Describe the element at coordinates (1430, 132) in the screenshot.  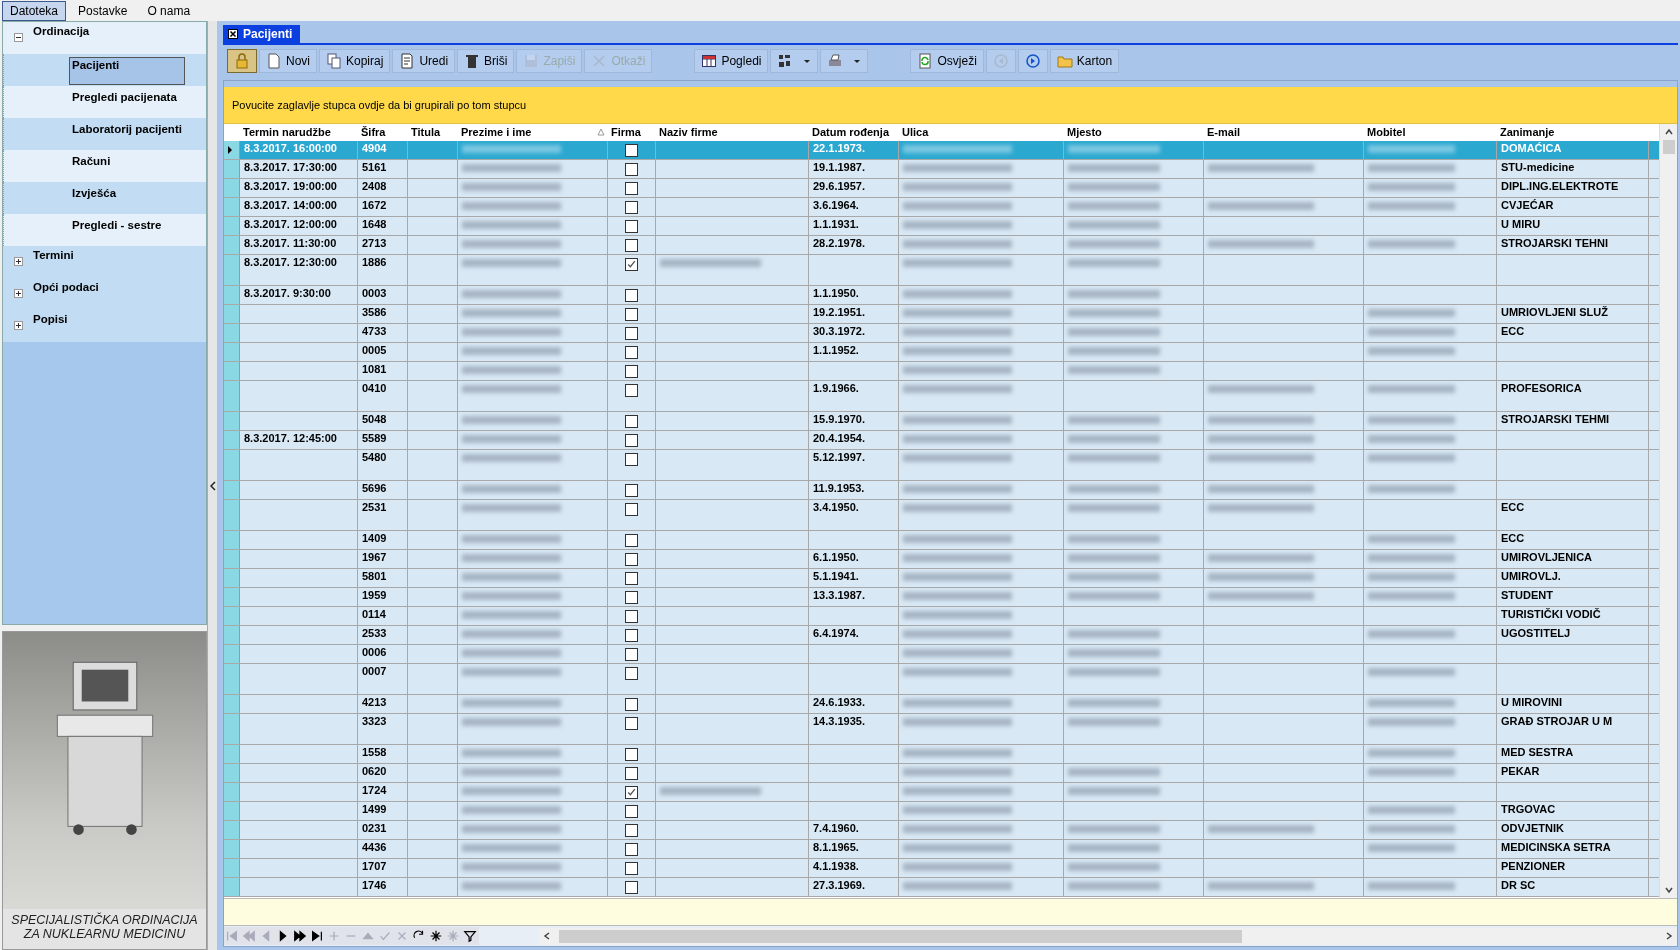
I see `column-header: Mobitel` at that location.